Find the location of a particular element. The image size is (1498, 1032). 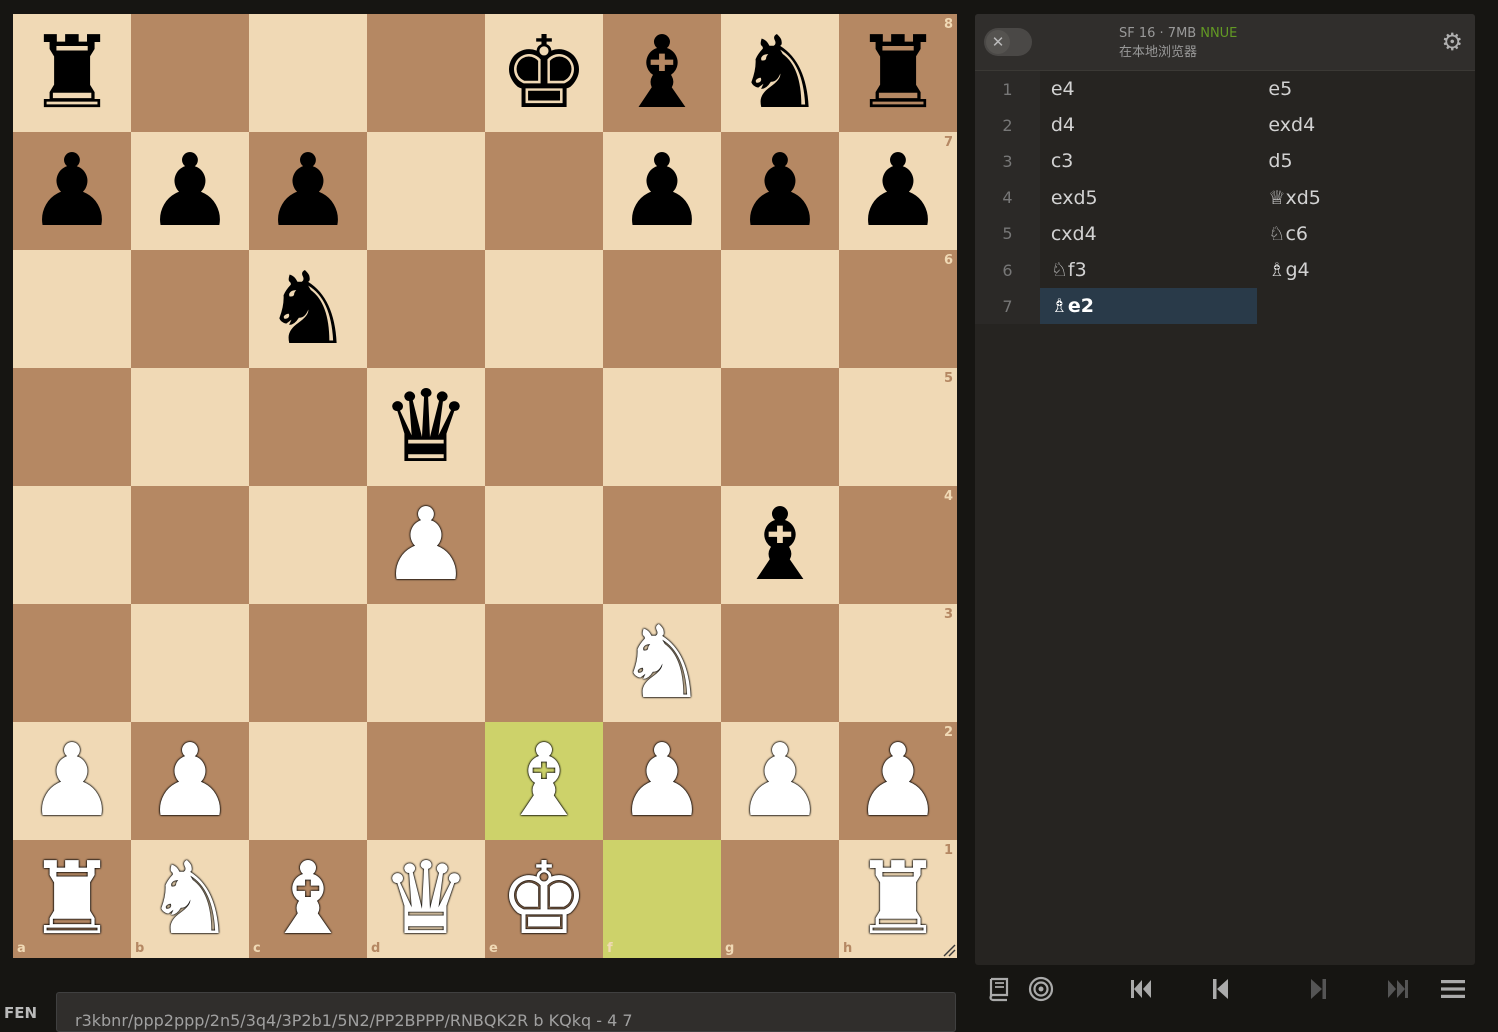

square-f3: ♞ is located at coordinates (662, 663).